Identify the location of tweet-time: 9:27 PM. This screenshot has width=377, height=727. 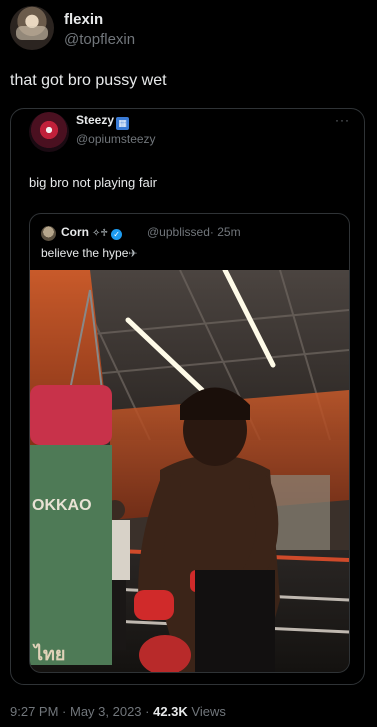
(34, 711).